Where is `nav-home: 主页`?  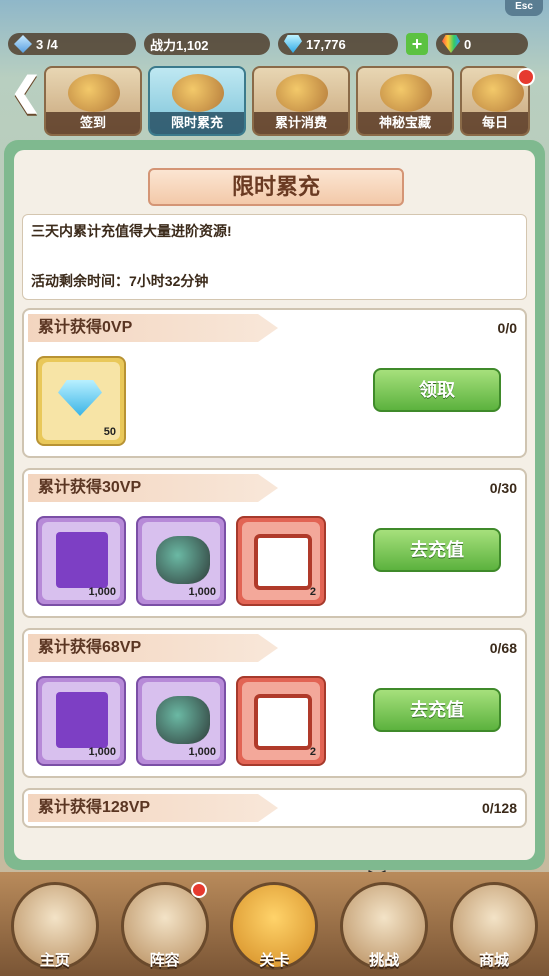 nav-home: 主页 is located at coordinates (55, 924).